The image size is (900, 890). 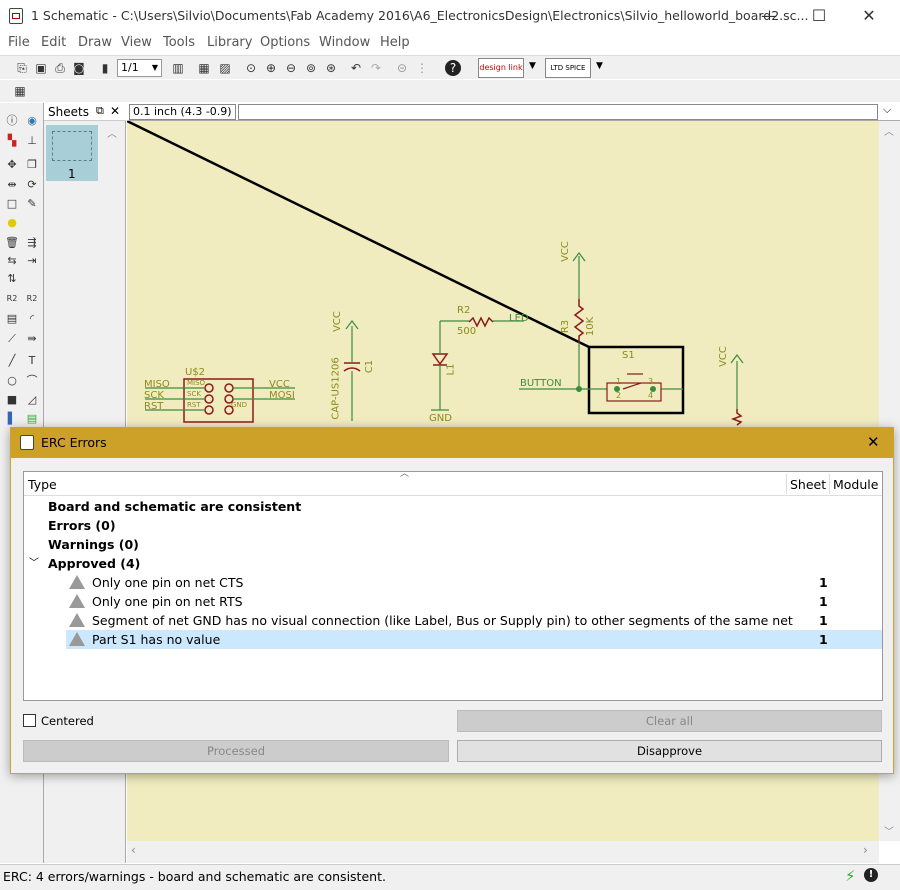 I want to click on canvas-scrollbar-horizontal: ‹ ›, so click(x=503, y=852).